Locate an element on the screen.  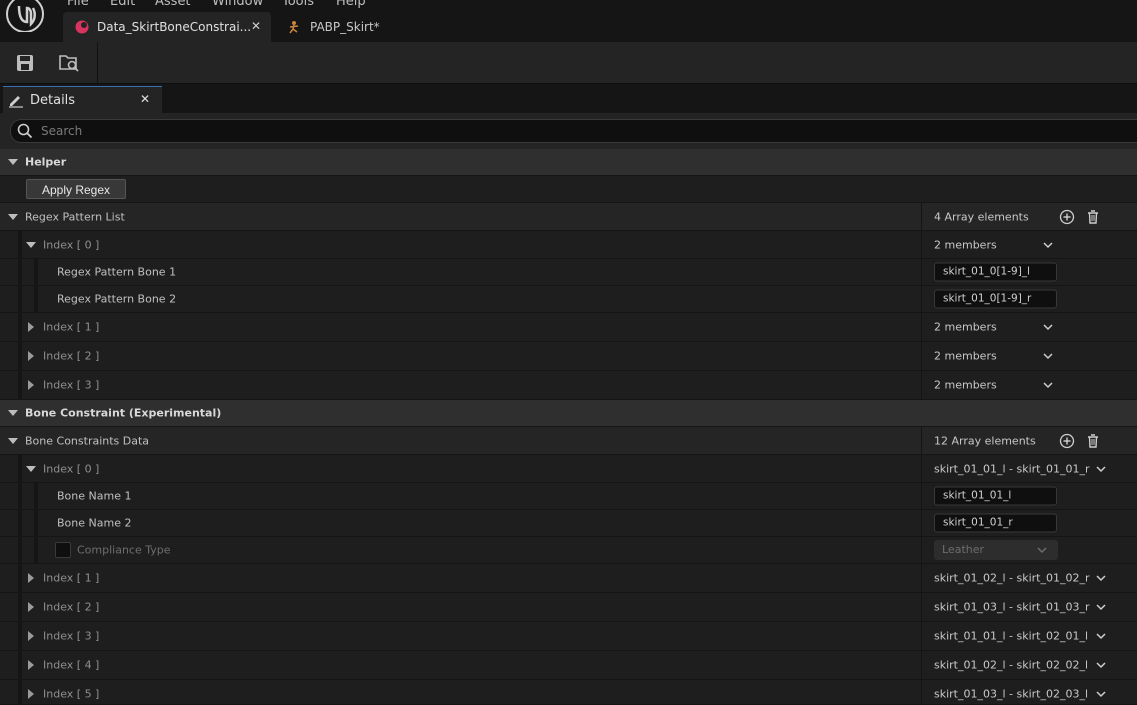
anim-blueprint-icon is located at coordinates (294, 27).